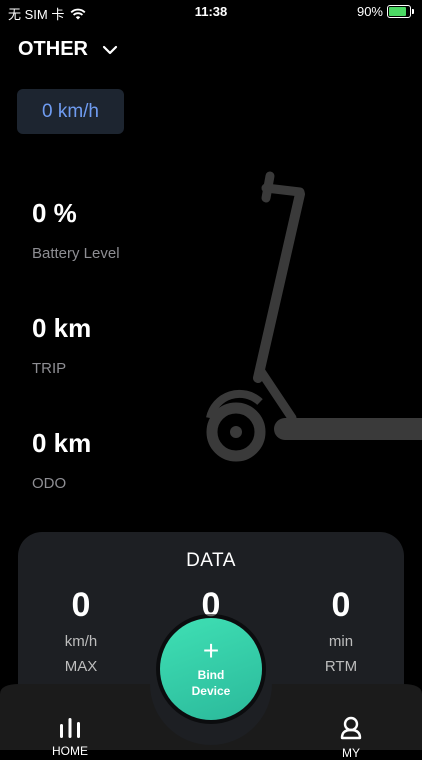 This screenshot has height=760, width=422. Describe the element at coordinates (49, 368) in the screenshot. I see `stat-label: TRIP` at that location.